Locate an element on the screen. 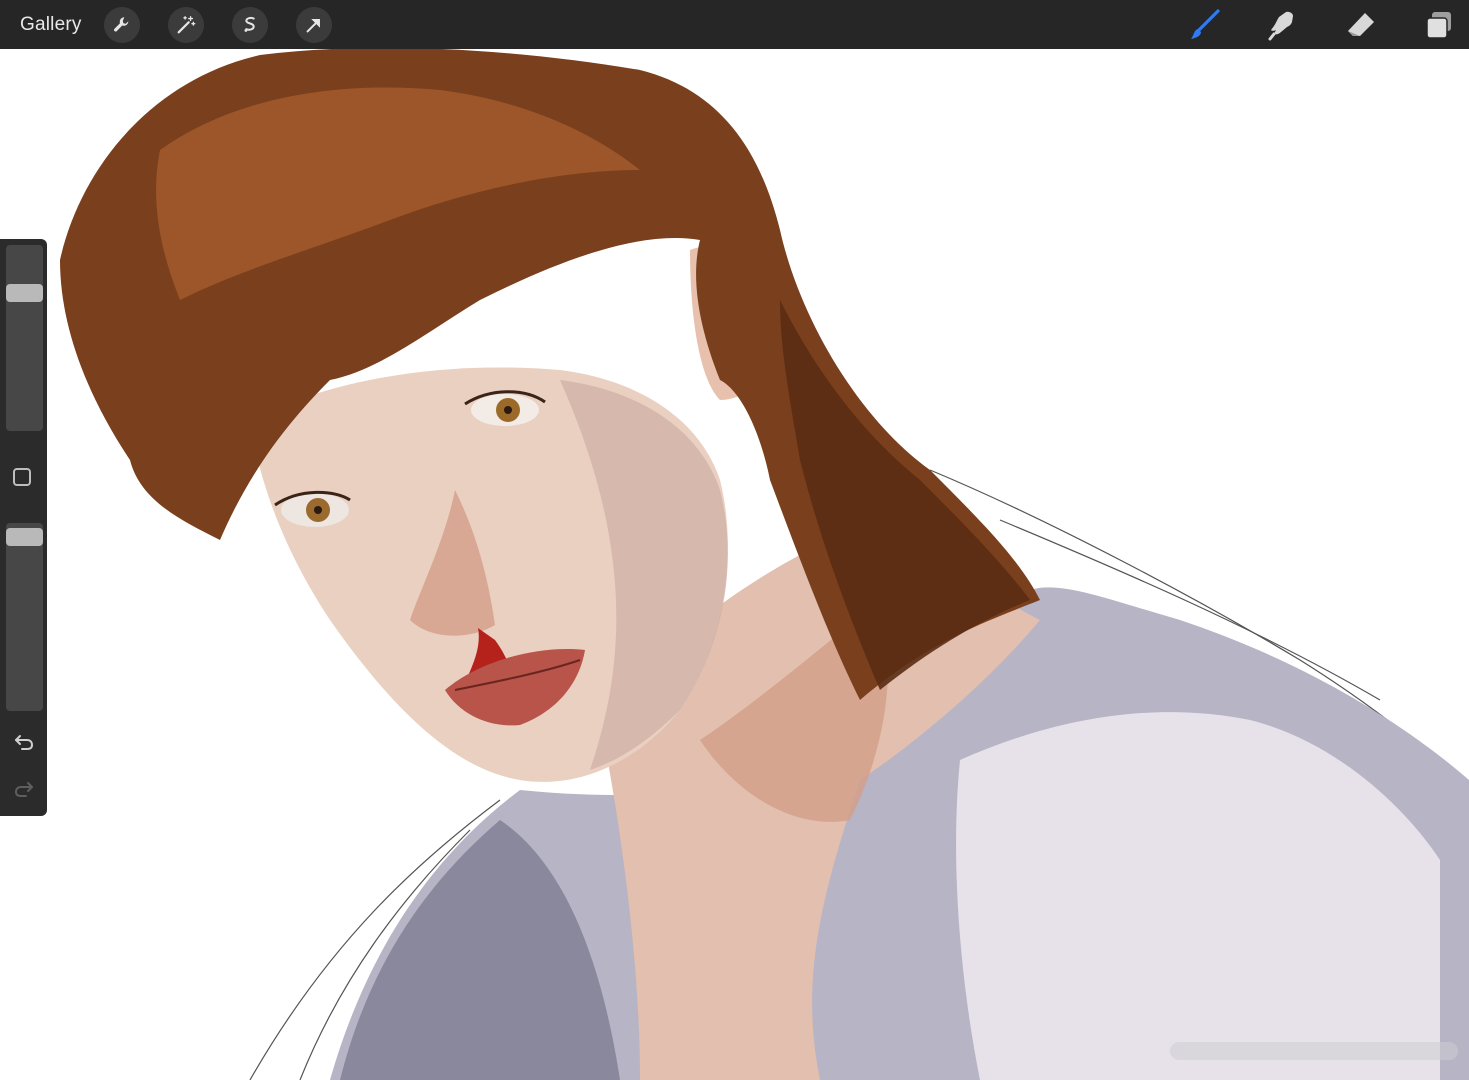 This screenshot has height=1080, width=1469. brush-size-slider is located at coordinates (24, 338).